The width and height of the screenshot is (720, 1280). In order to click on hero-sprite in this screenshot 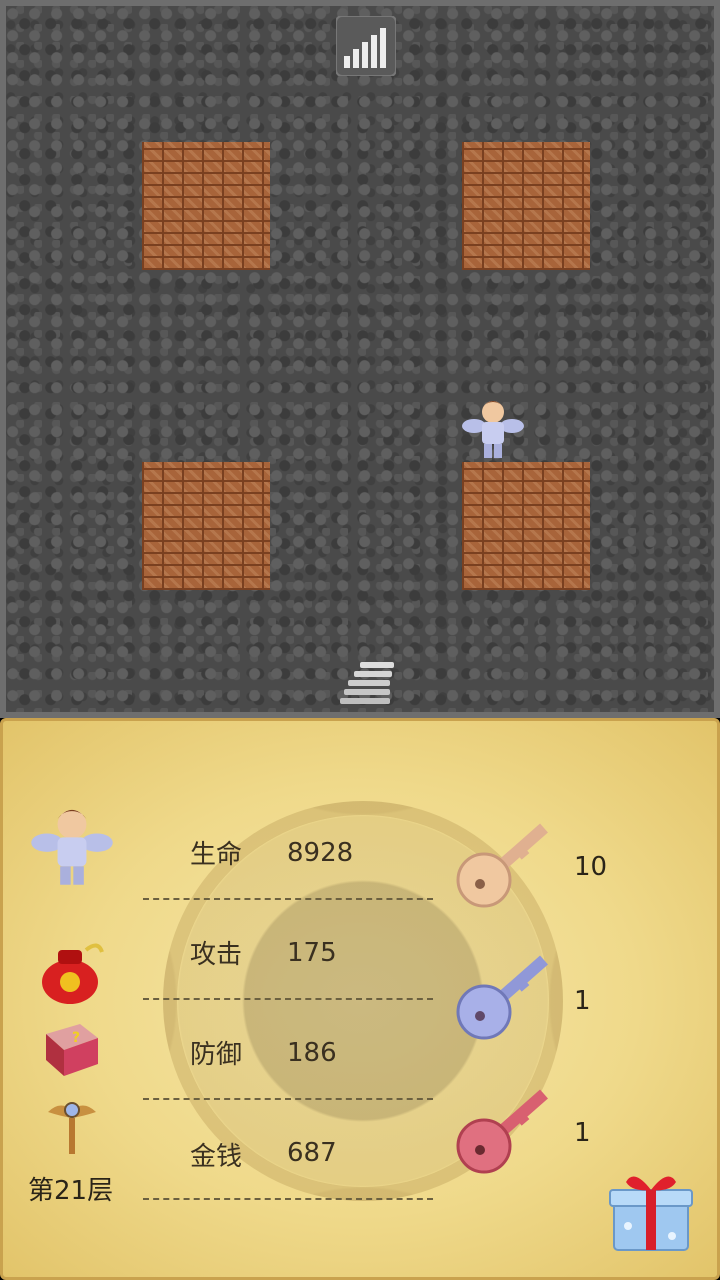, I will do `click(493, 427)`.